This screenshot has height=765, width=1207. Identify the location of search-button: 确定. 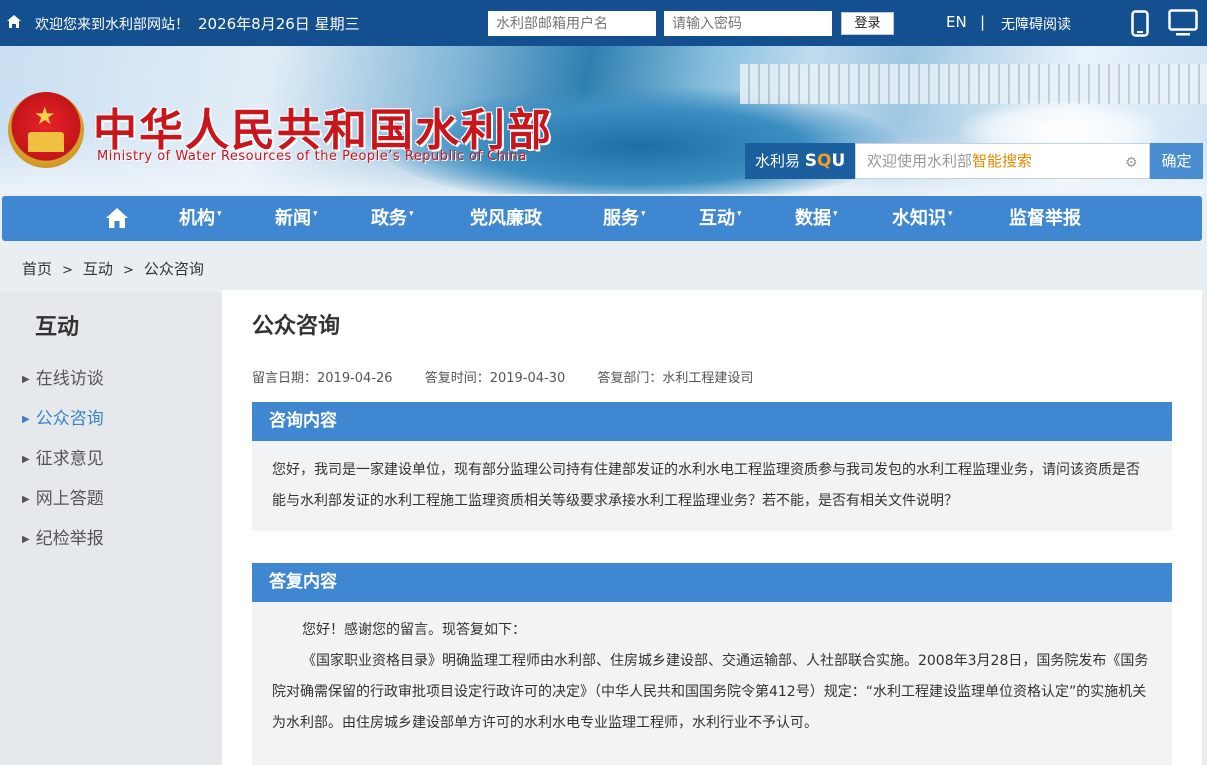
(1176, 161).